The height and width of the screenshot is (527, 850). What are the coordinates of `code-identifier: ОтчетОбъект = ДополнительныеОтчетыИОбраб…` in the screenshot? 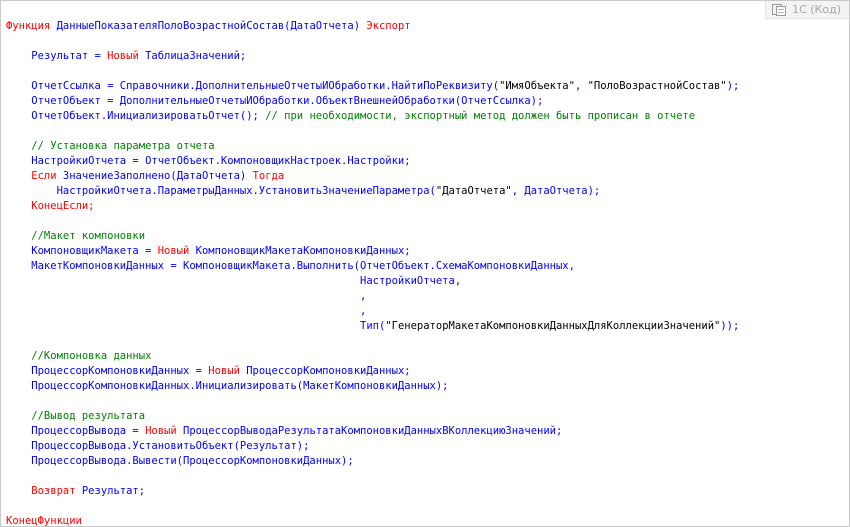 It's located at (275, 101).